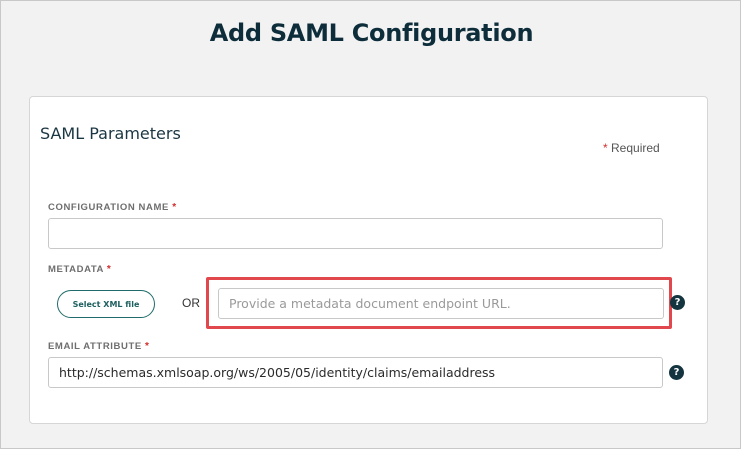 The height and width of the screenshot is (449, 741). What do you see at coordinates (106, 304) in the screenshot?
I see `select-xml-file-button: Select XML file` at bounding box center [106, 304].